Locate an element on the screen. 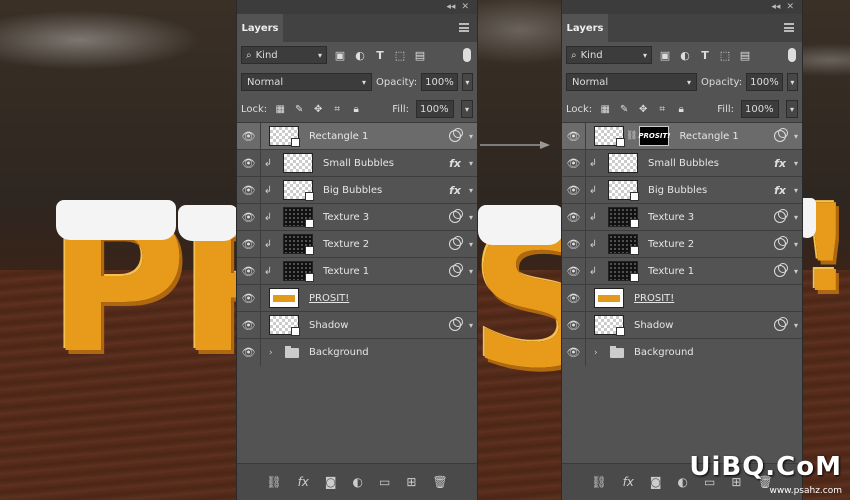 The image size is (850, 500). layer-name: PROSIT! is located at coordinates (654, 298).